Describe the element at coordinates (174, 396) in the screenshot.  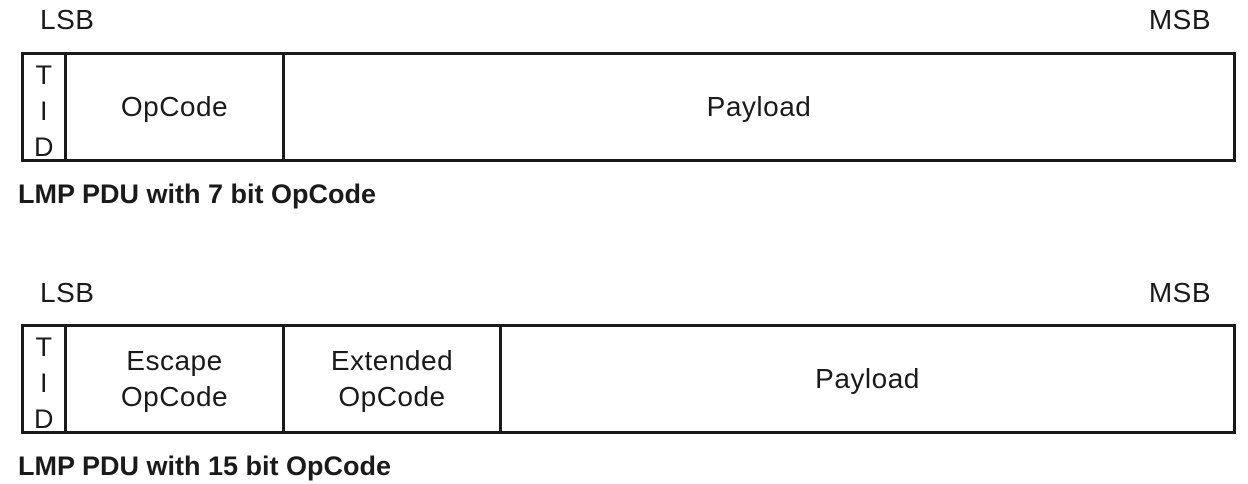
I see `escape-opcode-label-line: OpCode` at that location.